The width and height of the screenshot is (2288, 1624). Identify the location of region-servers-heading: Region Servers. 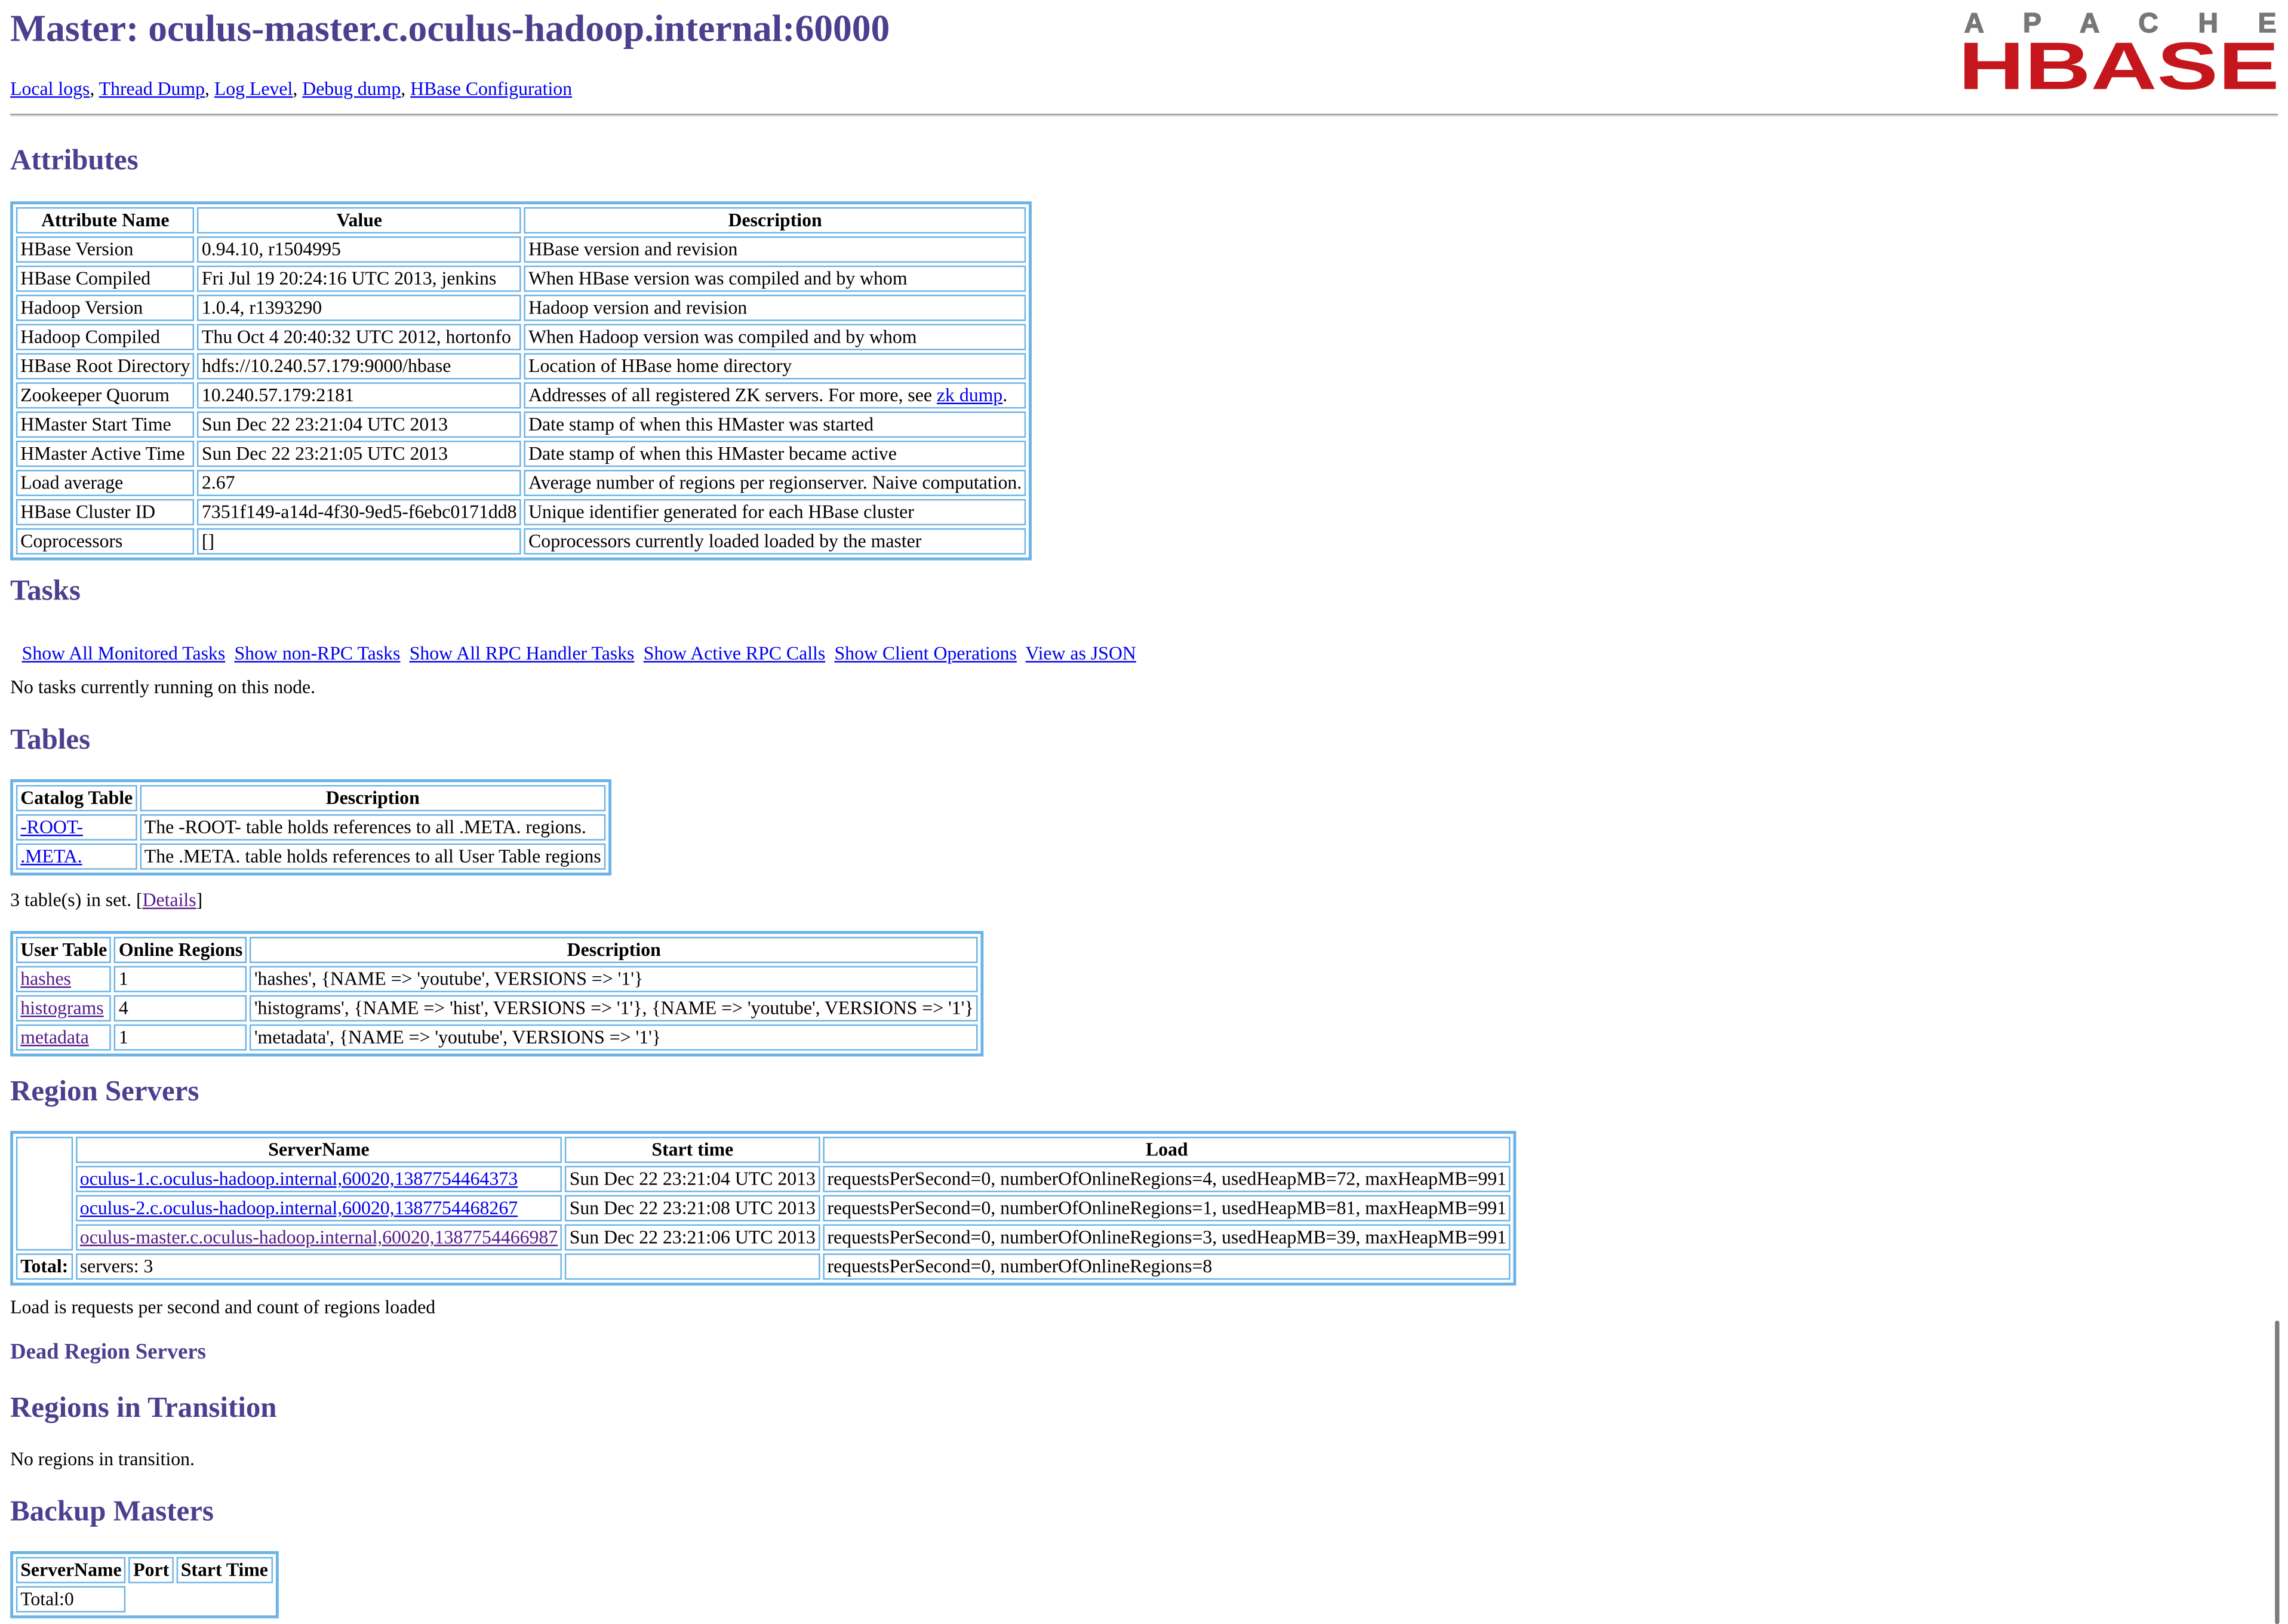
(104, 1091).